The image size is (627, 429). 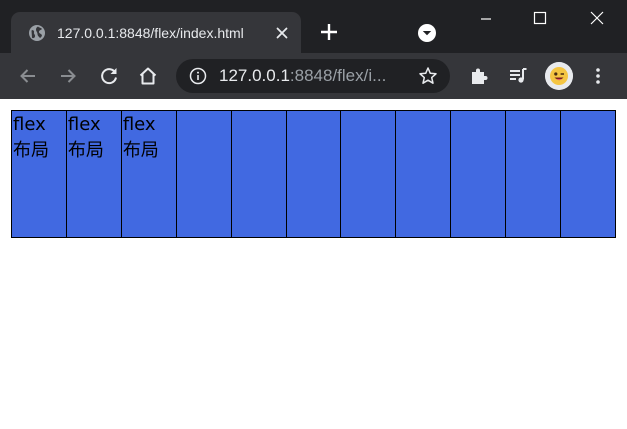 What do you see at coordinates (313, 26) in the screenshot?
I see `tab-strip: 127.0.0.1:8848/flex/index.html` at bounding box center [313, 26].